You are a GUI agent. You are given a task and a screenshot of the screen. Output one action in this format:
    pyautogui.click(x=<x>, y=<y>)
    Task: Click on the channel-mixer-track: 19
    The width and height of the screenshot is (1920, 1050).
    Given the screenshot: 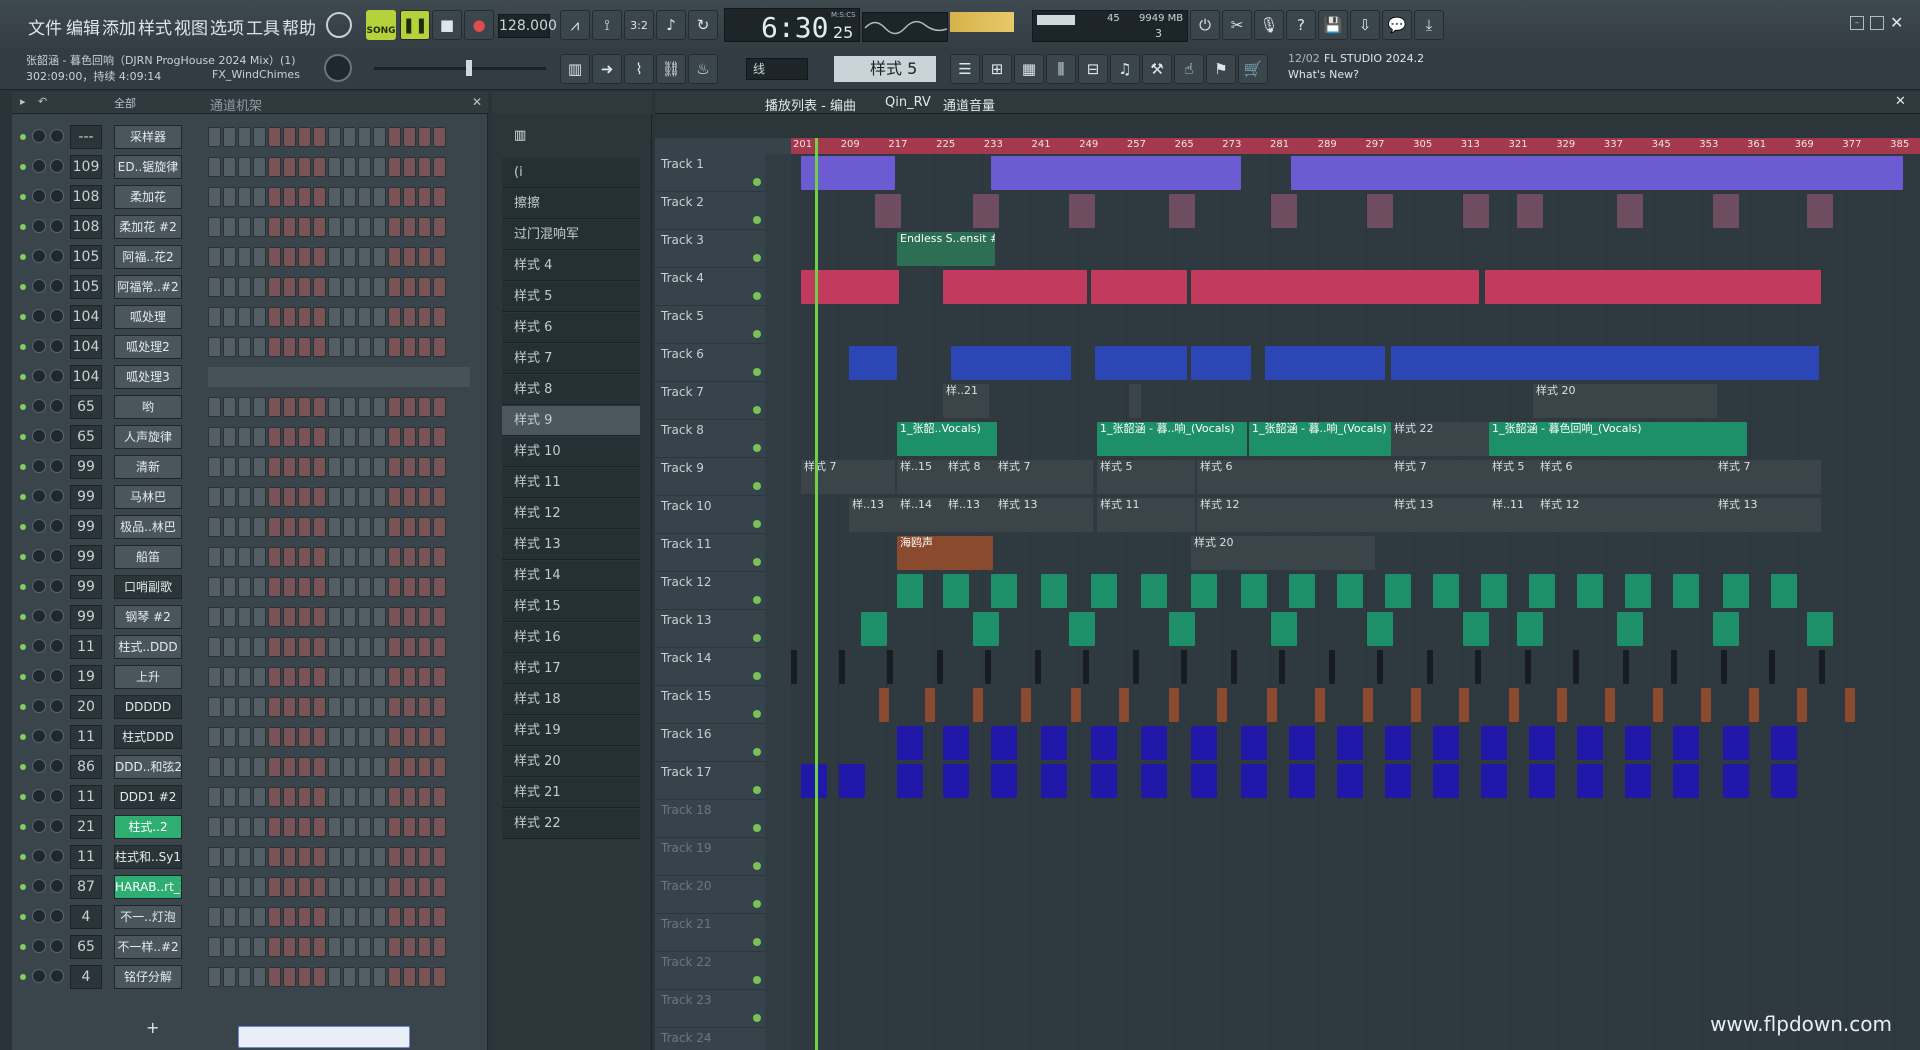 What is the action you would take?
    pyautogui.click(x=86, y=677)
    